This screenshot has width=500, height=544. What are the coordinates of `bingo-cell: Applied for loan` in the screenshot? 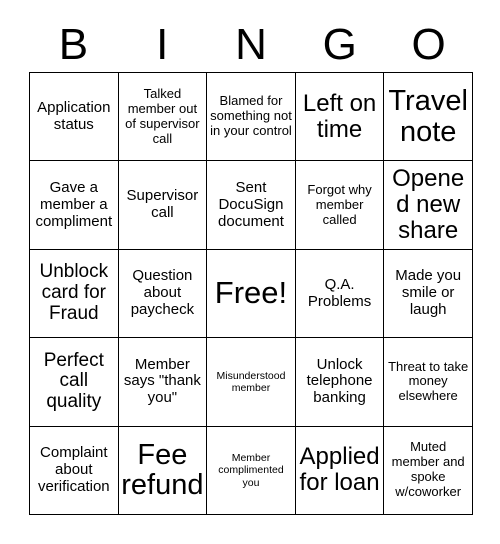 It's located at (340, 471).